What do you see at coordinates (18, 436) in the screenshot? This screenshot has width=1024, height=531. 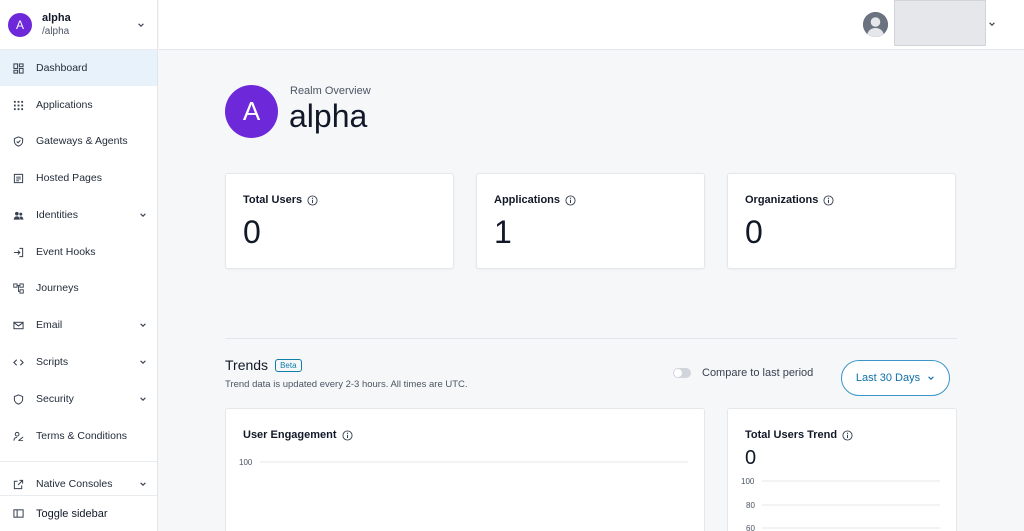 I see `signature-icon` at bounding box center [18, 436].